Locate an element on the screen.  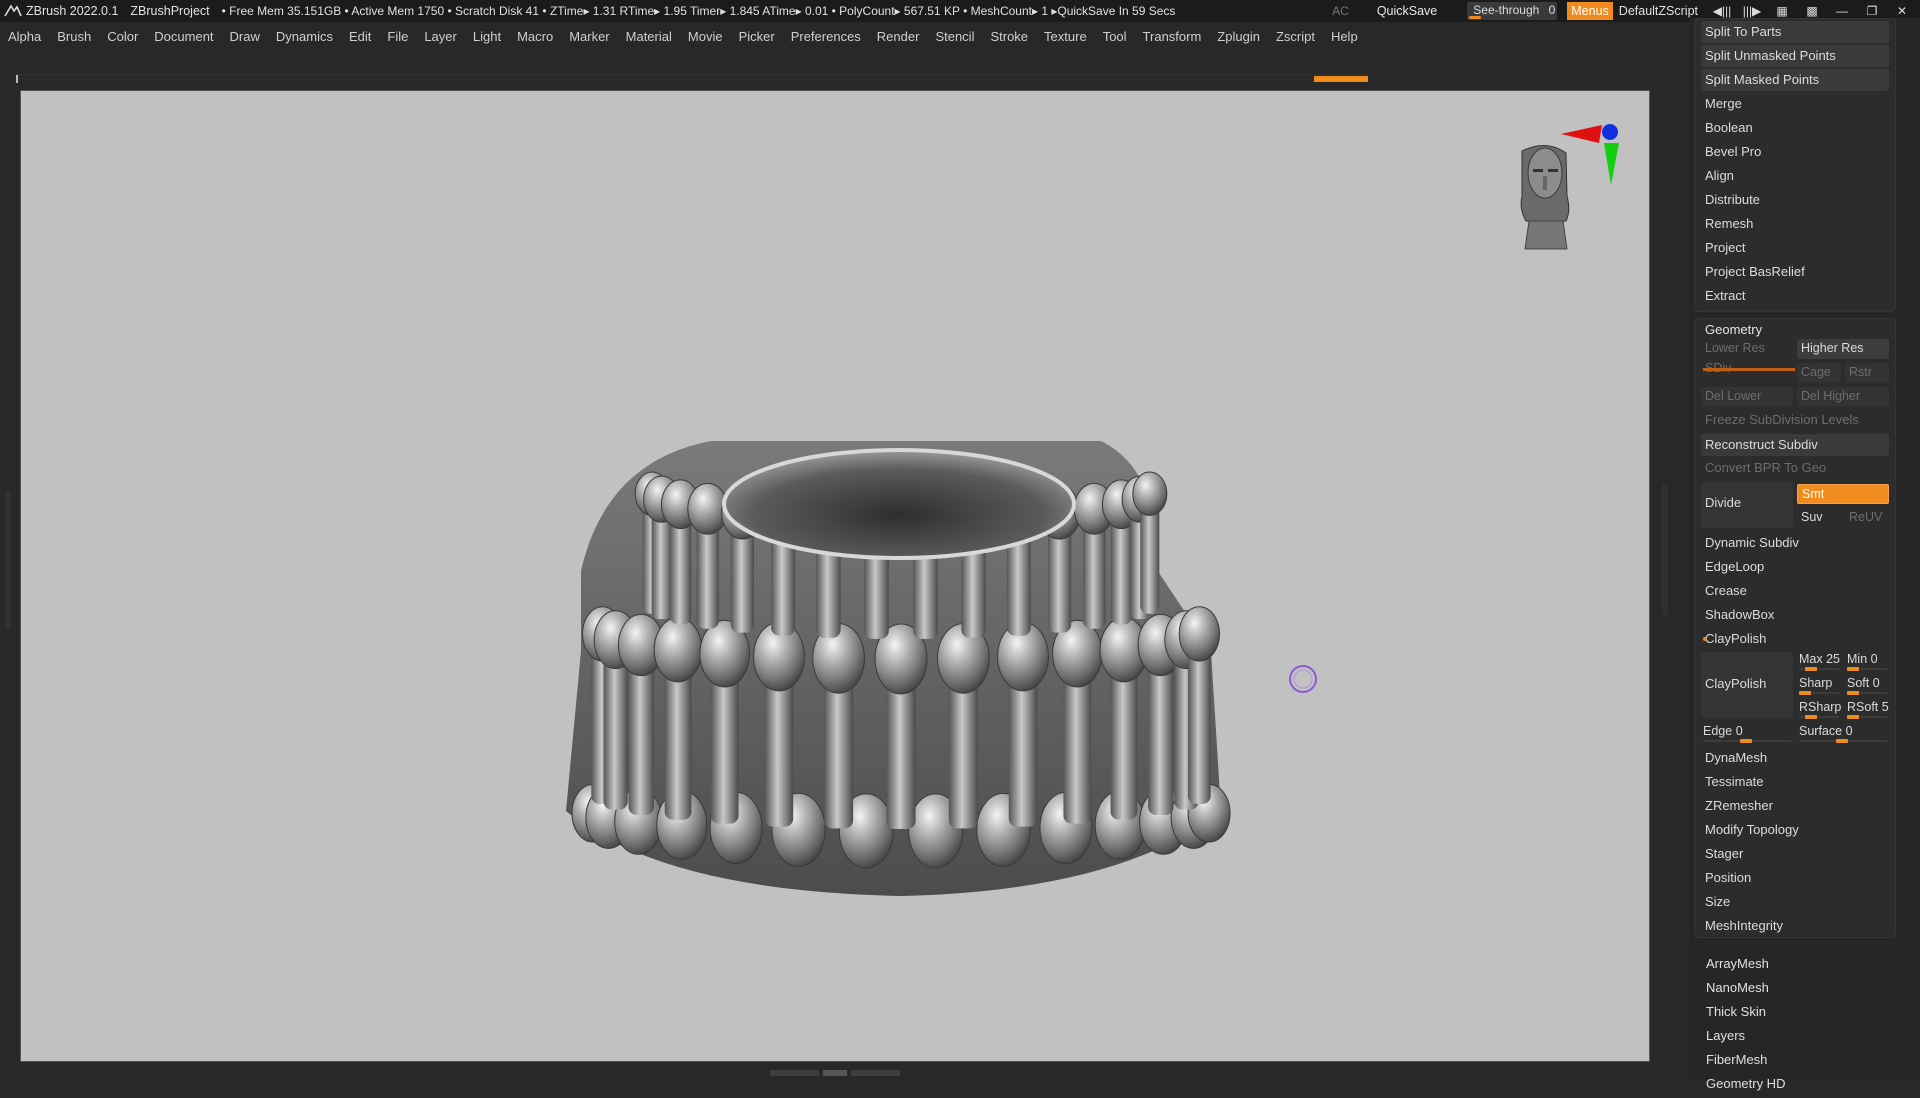
shadowbox-item: ShadowBox is located at coordinates (1795, 615).